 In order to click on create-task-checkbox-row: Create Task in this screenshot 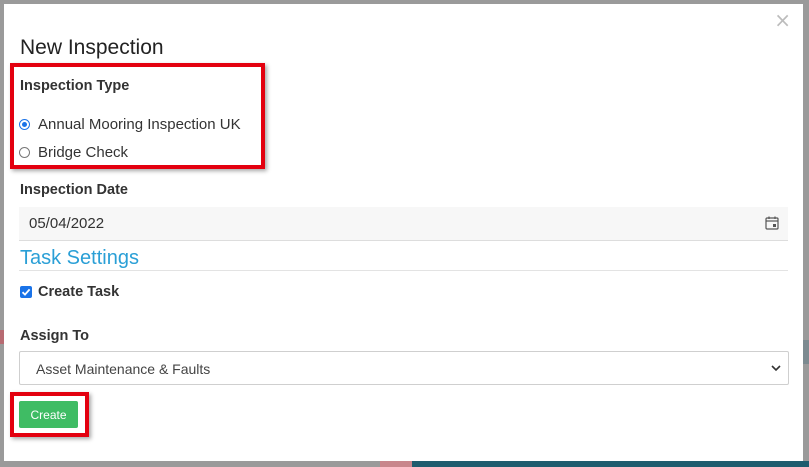, I will do `click(69, 292)`.